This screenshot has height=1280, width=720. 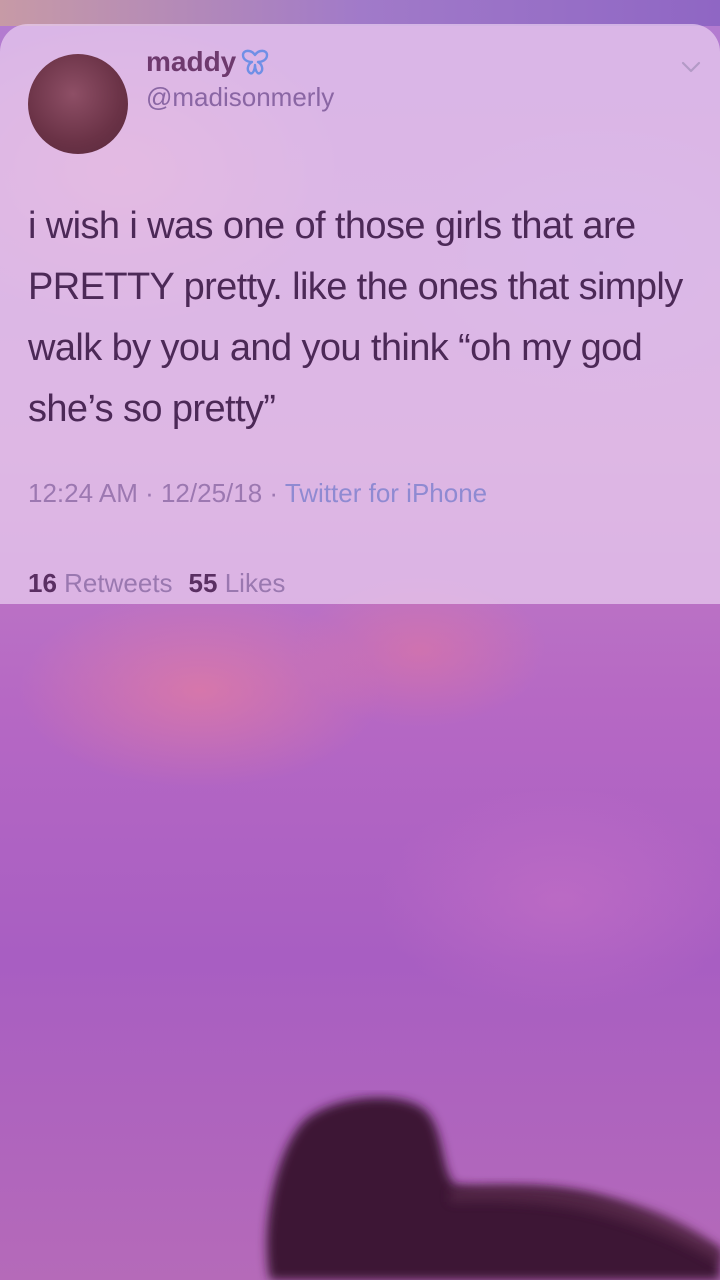 What do you see at coordinates (42, 583) in the screenshot?
I see `retweets-count: 16` at bounding box center [42, 583].